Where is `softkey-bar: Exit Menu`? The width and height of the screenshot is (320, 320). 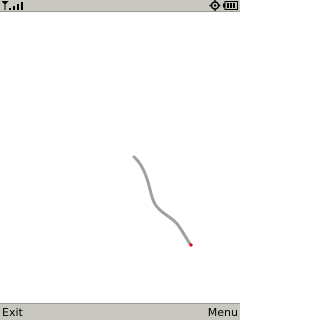 softkey-bar: Exit Menu is located at coordinates (120, 311).